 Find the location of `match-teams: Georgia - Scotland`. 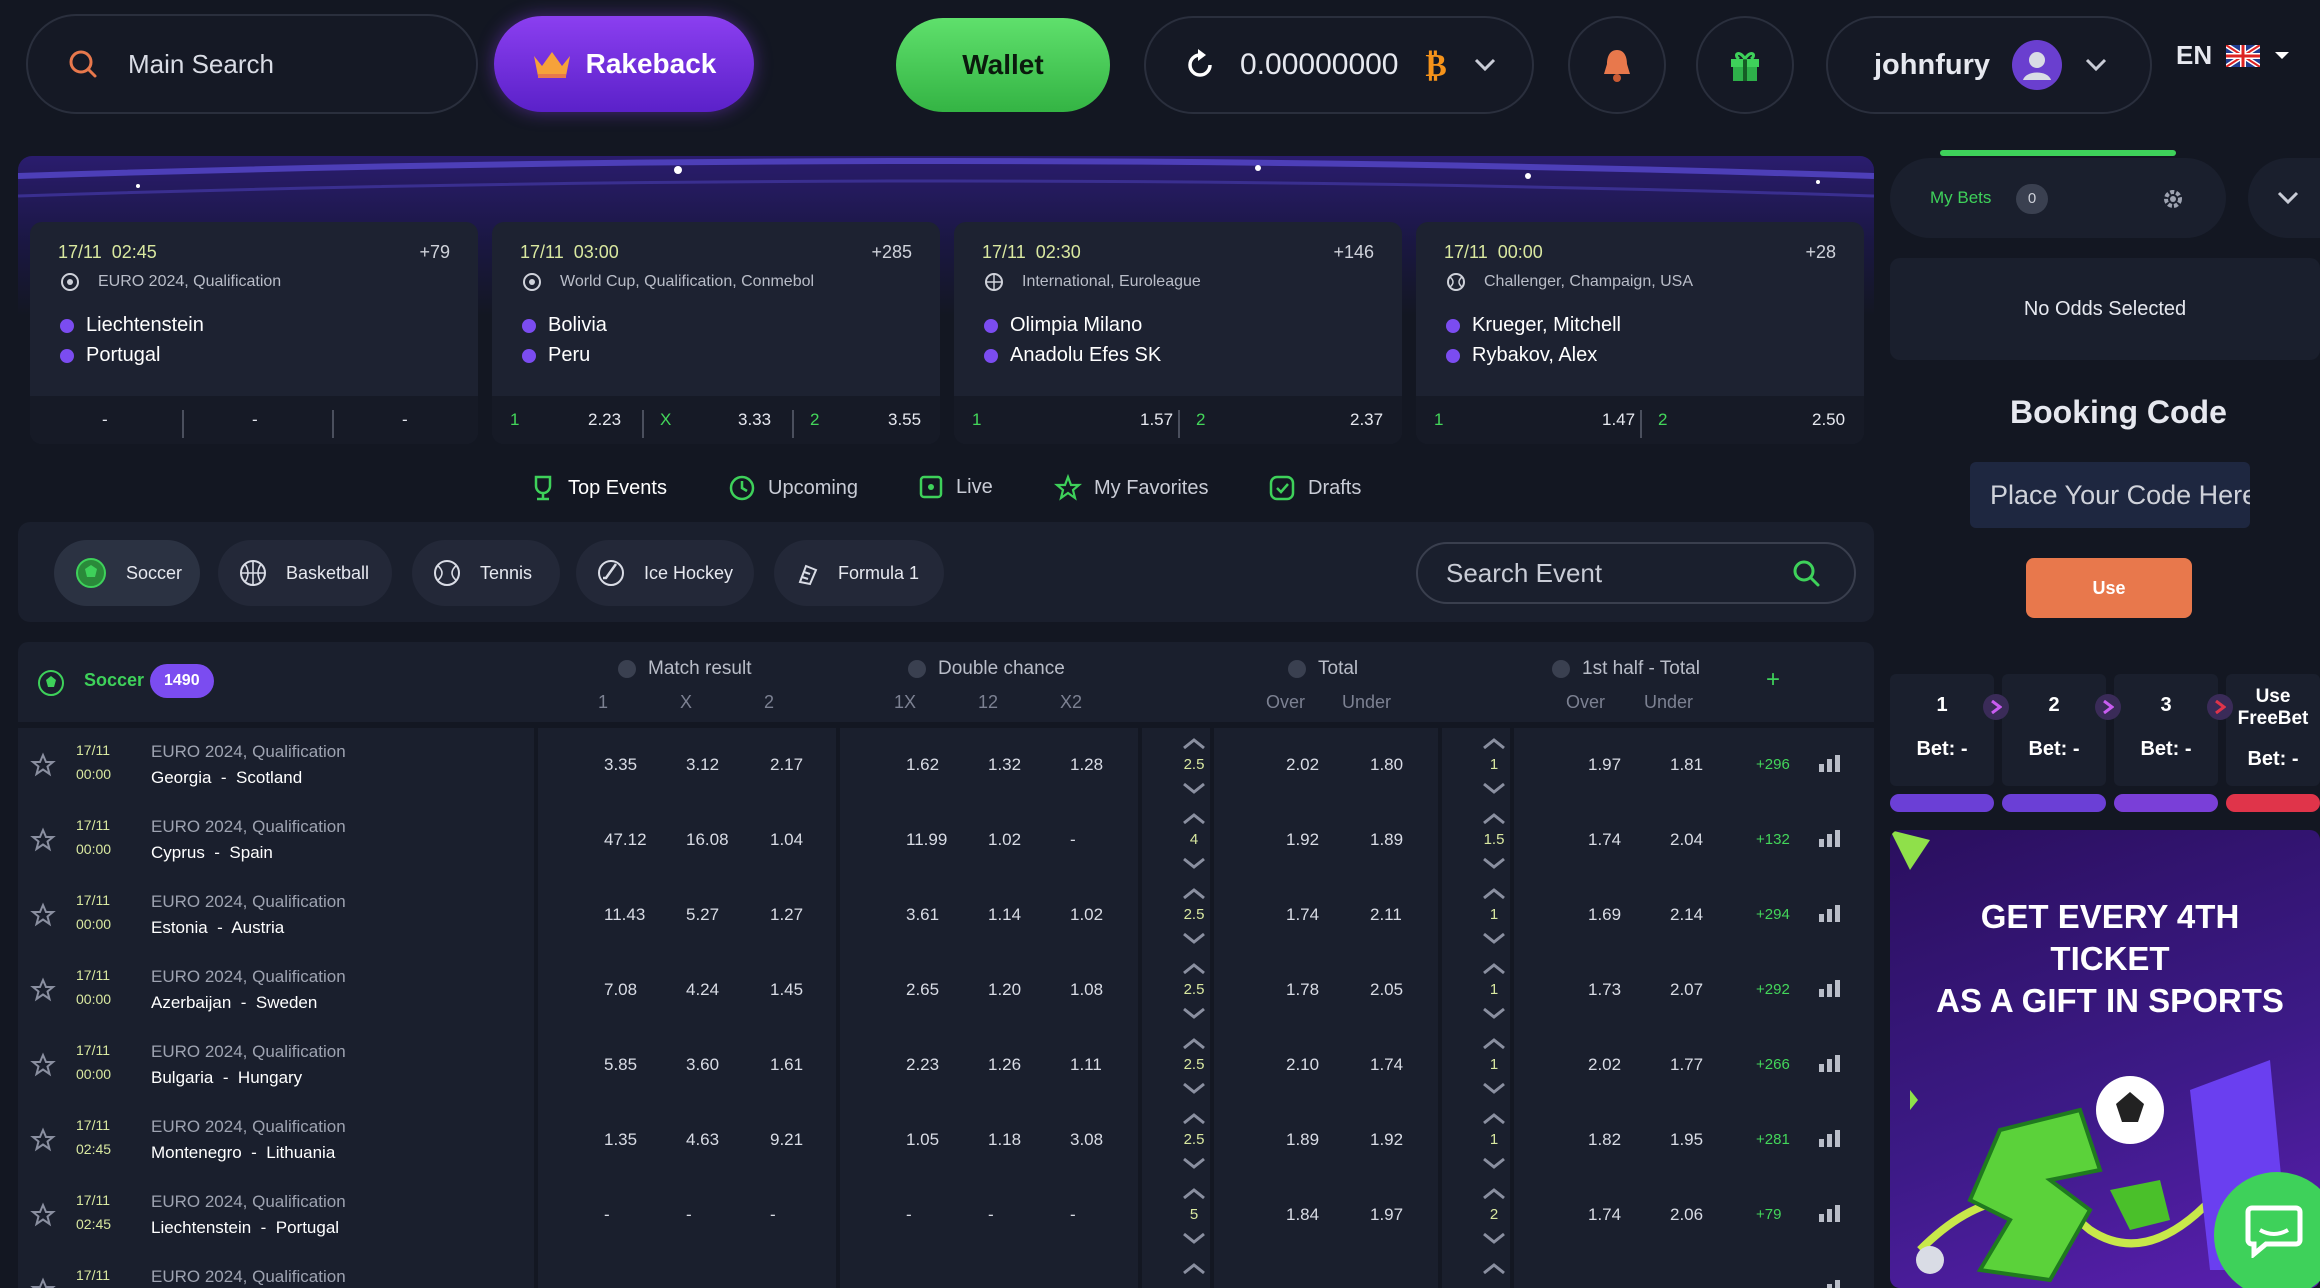

match-teams: Georgia - Scotland is located at coordinates (226, 778).